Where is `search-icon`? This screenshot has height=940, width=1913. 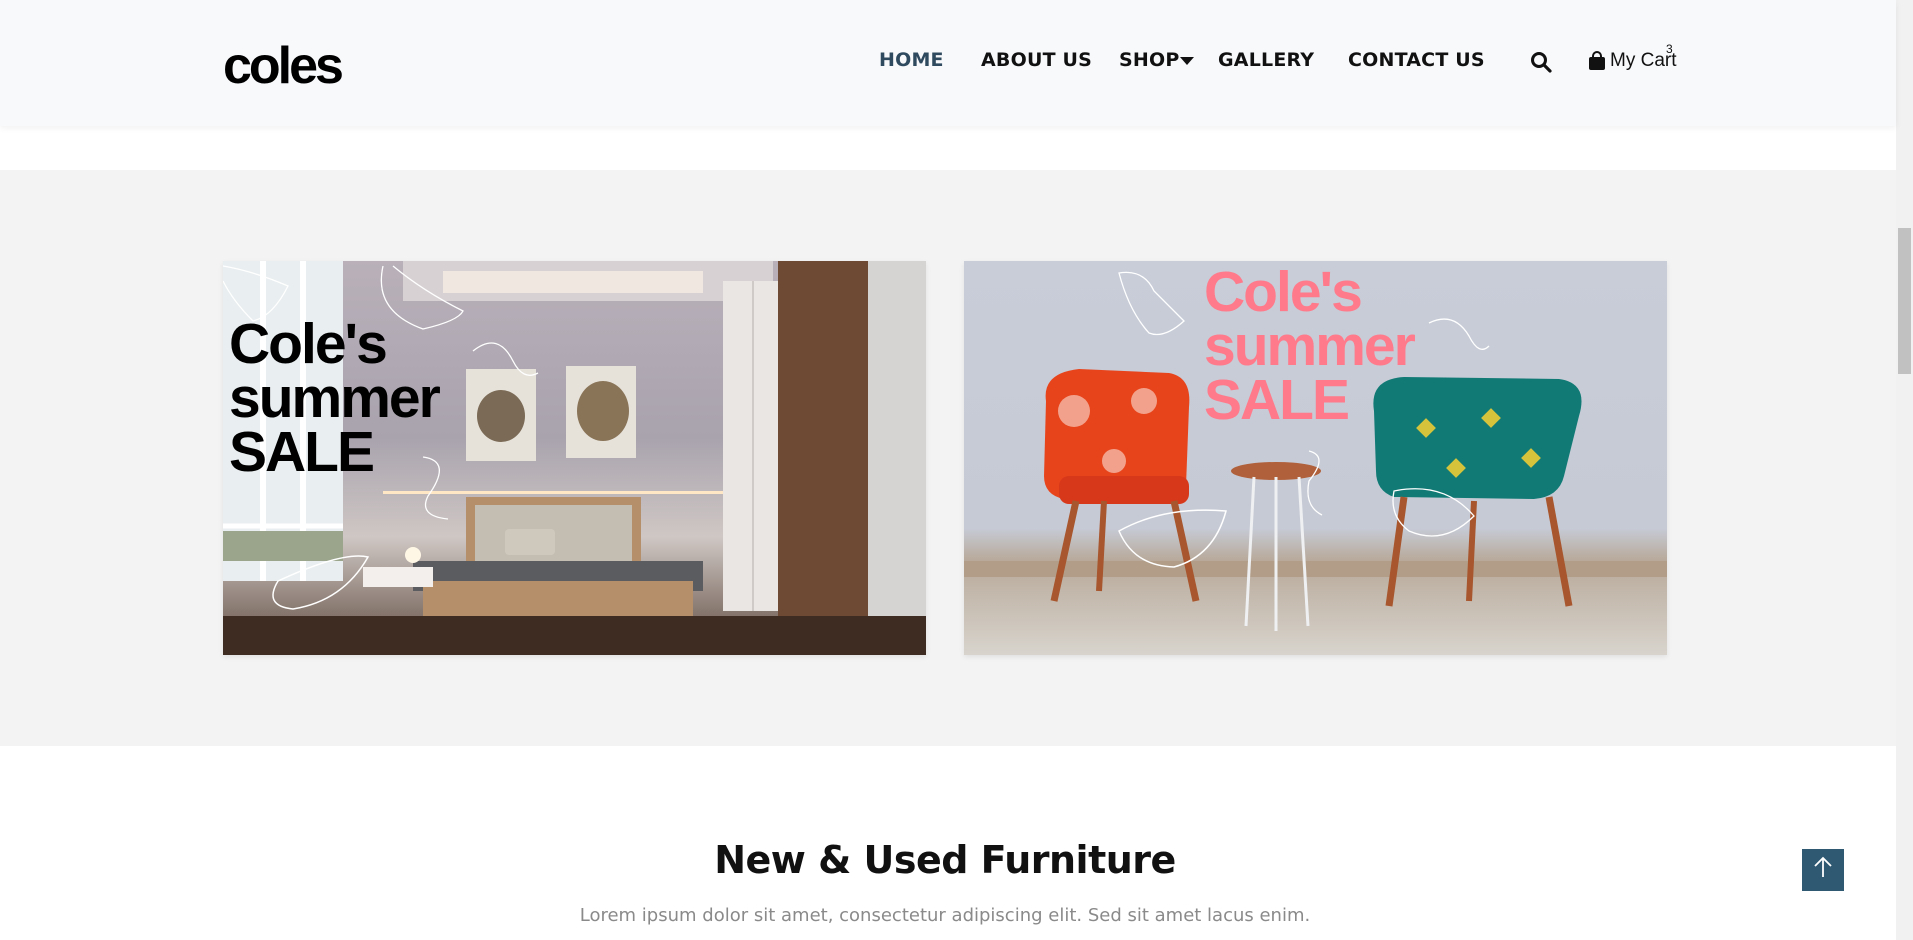 search-icon is located at coordinates (1541, 62).